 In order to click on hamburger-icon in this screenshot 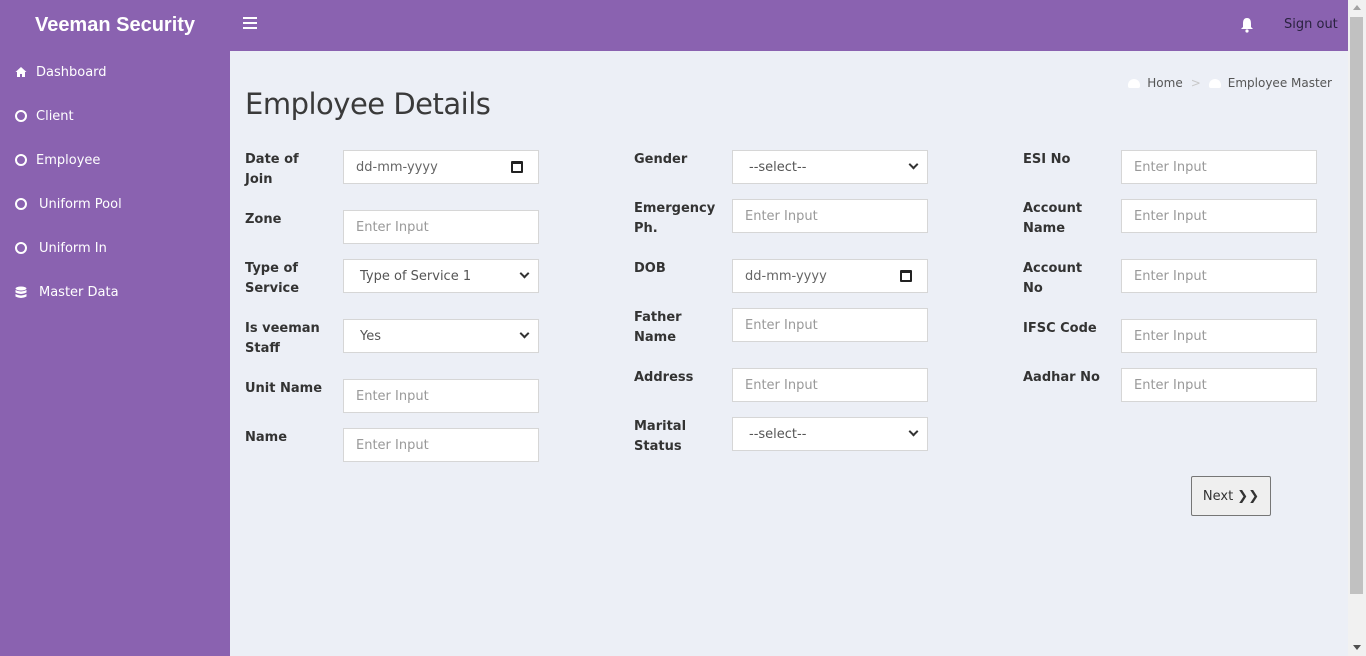, I will do `click(250, 24)`.